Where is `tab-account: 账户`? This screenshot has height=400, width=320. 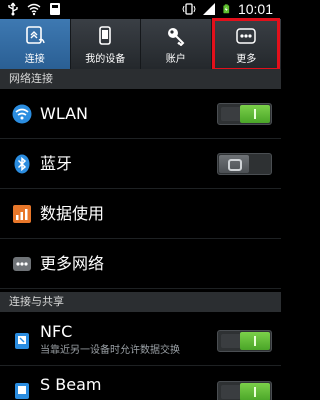 tab-account: 账户 is located at coordinates (176, 44).